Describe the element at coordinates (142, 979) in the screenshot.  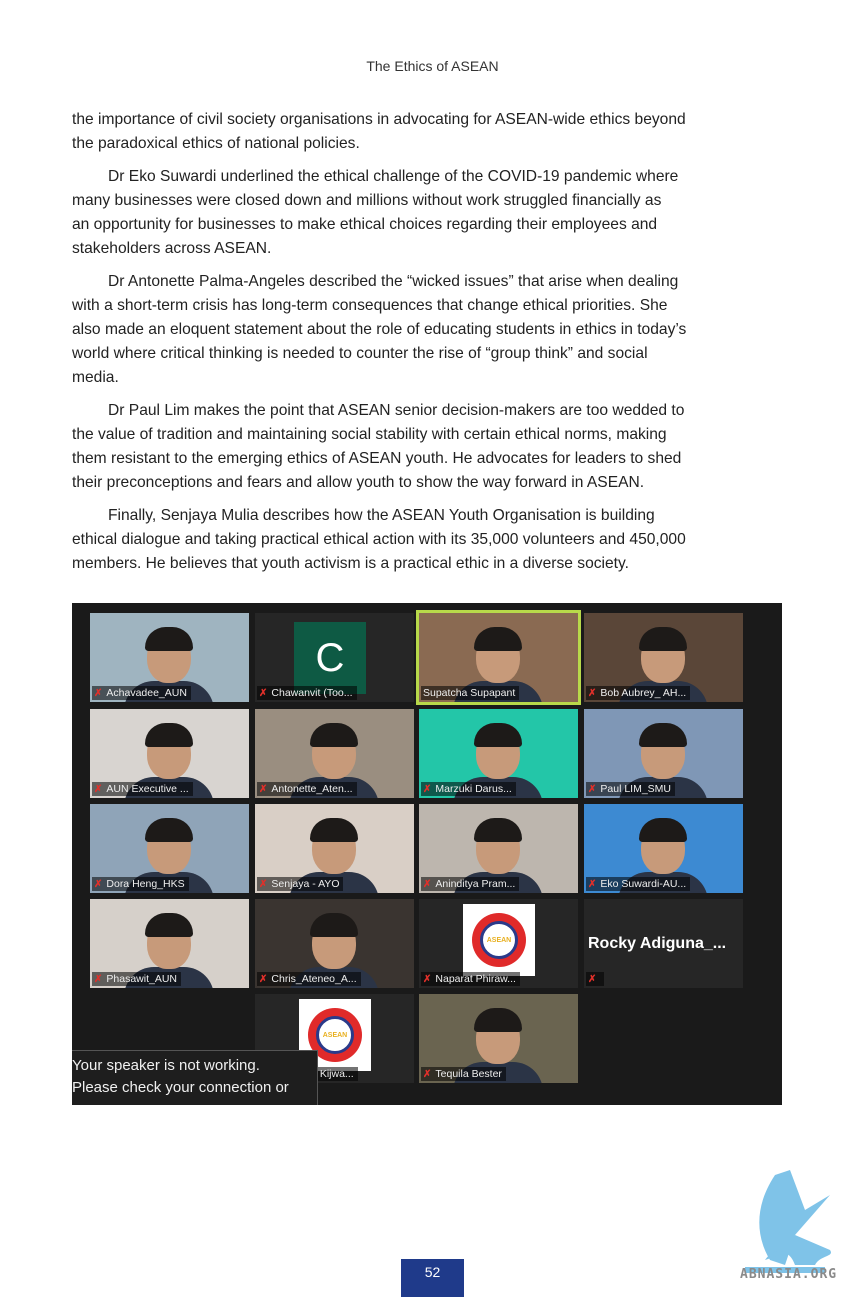
I see `participant-name: Phasawit_AUN` at that location.